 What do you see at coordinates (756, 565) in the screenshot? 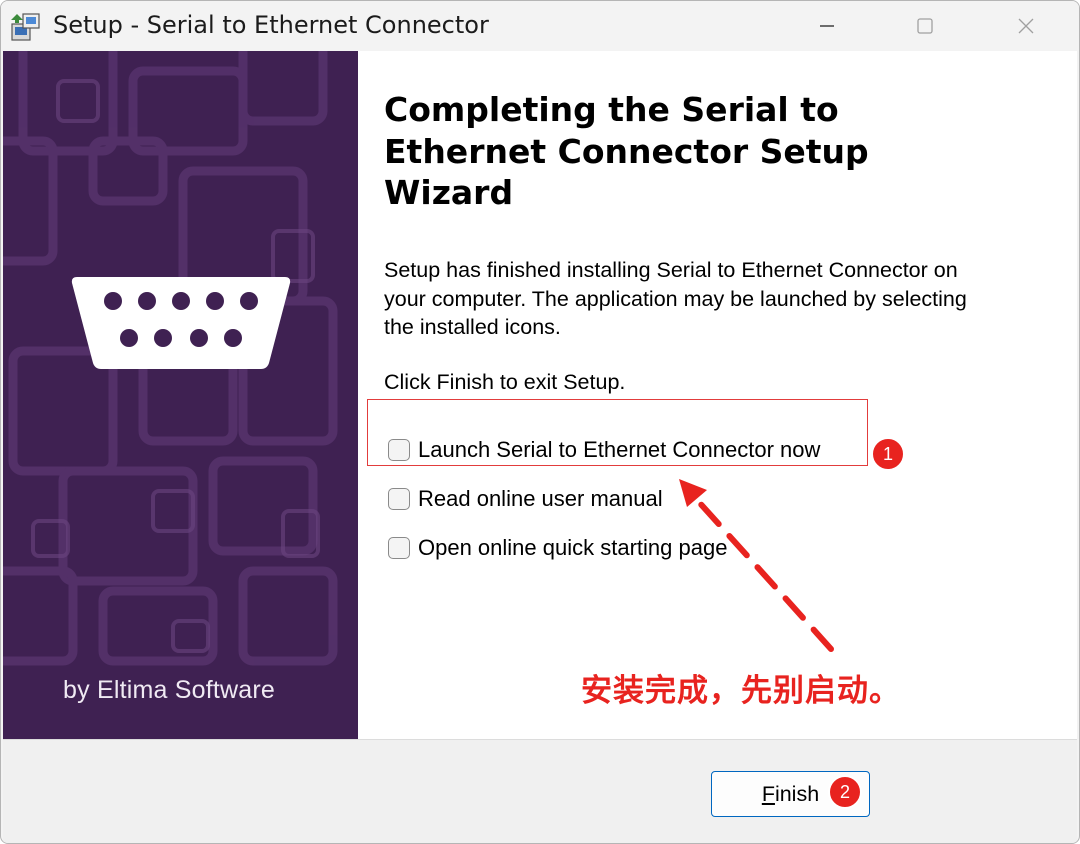
I see `annotation-arrow` at bounding box center [756, 565].